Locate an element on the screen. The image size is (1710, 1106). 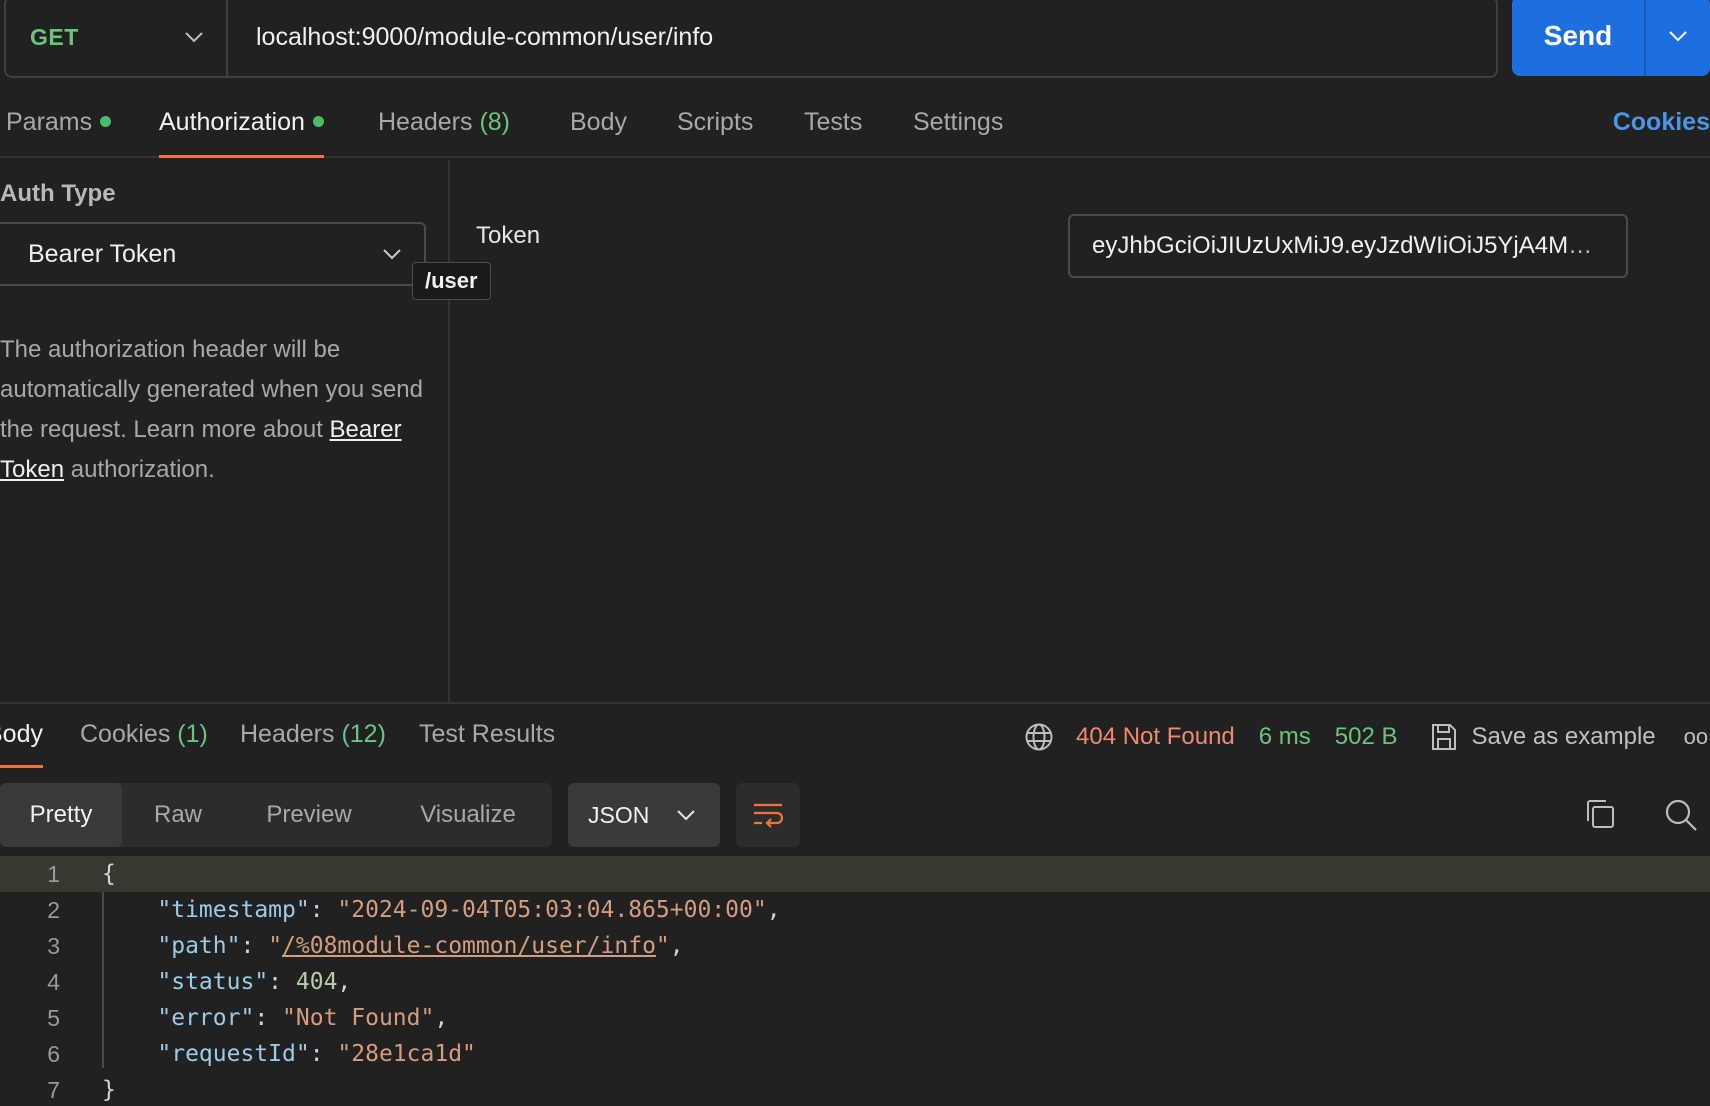
json-value: "2024-09-04T05:03:04.865+00:00" is located at coordinates (552, 910).